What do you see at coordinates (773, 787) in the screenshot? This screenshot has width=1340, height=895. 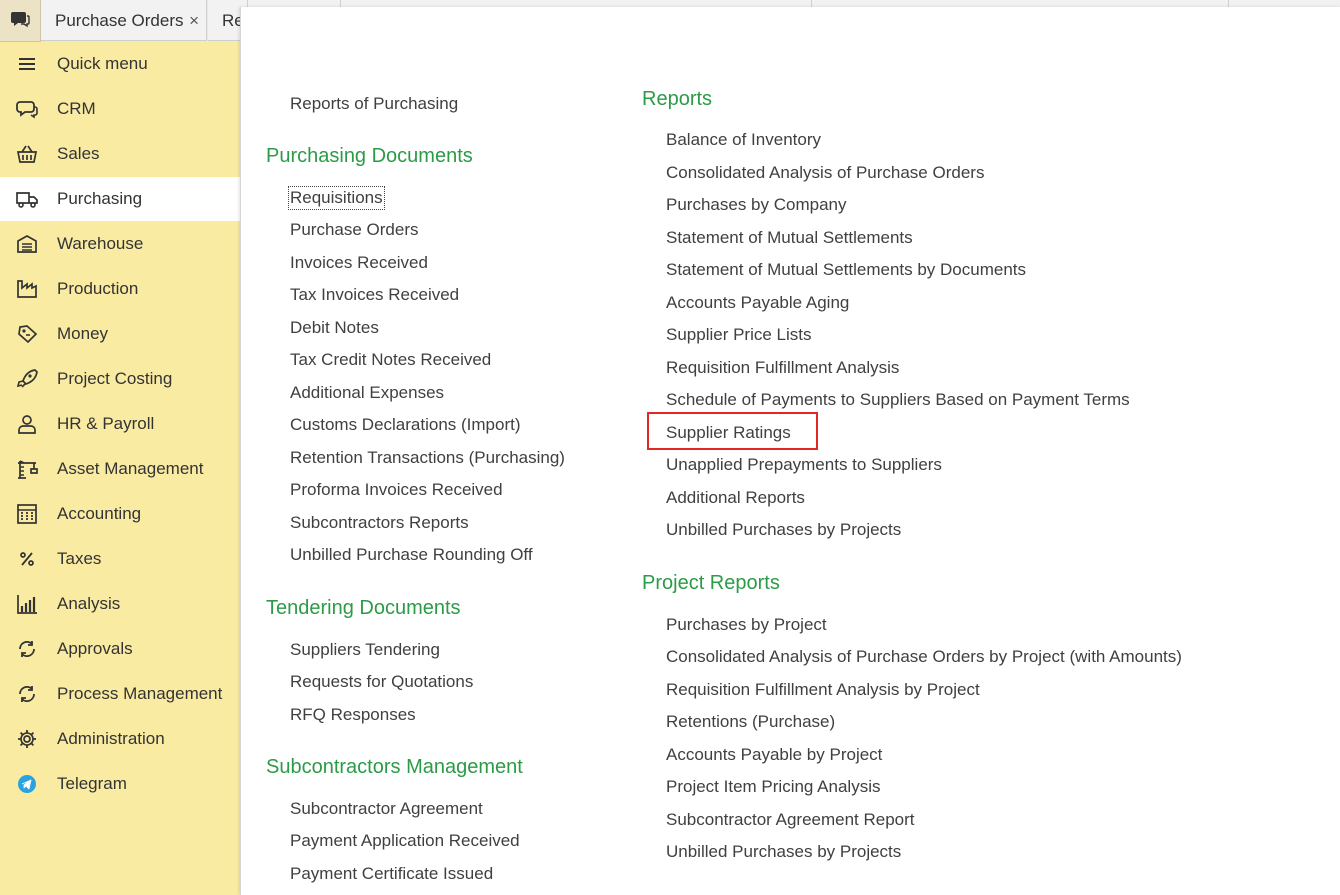 I see `link-project-item-pricing-analysis: Project Item Pricing Analysis` at bounding box center [773, 787].